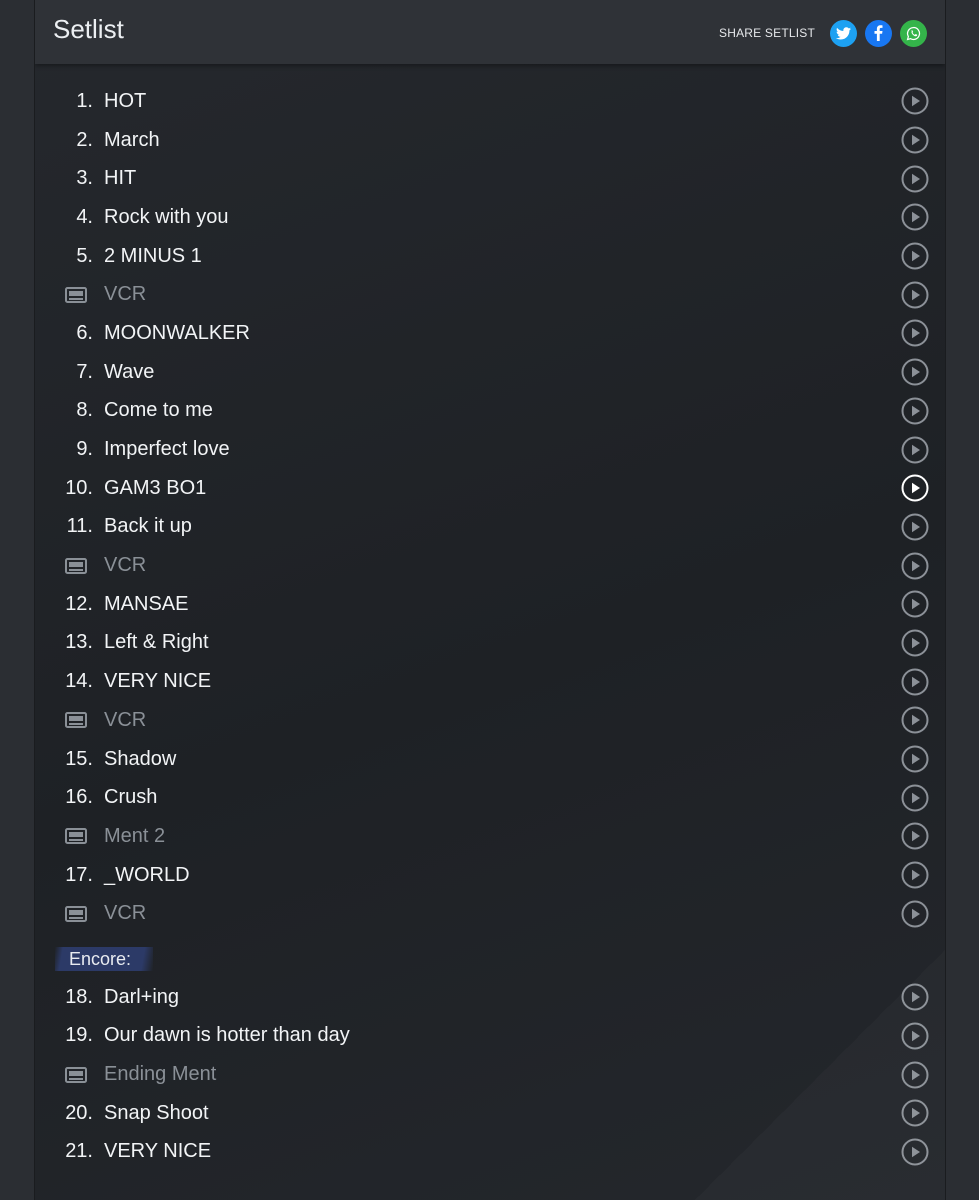  Describe the element at coordinates (490, 449) in the screenshot. I see `setlist-song-row: 9. Imperfect love` at that location.